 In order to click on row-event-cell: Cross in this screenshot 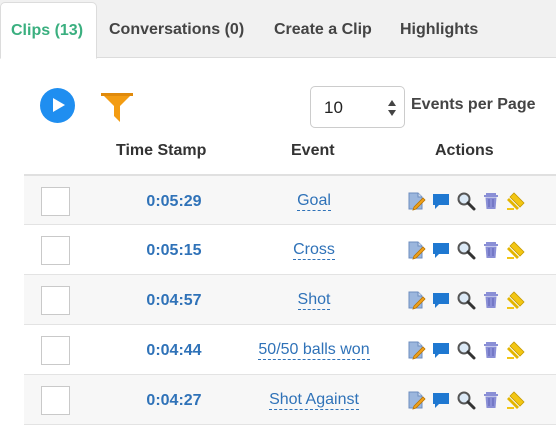, I will do `click(314, 250)`.